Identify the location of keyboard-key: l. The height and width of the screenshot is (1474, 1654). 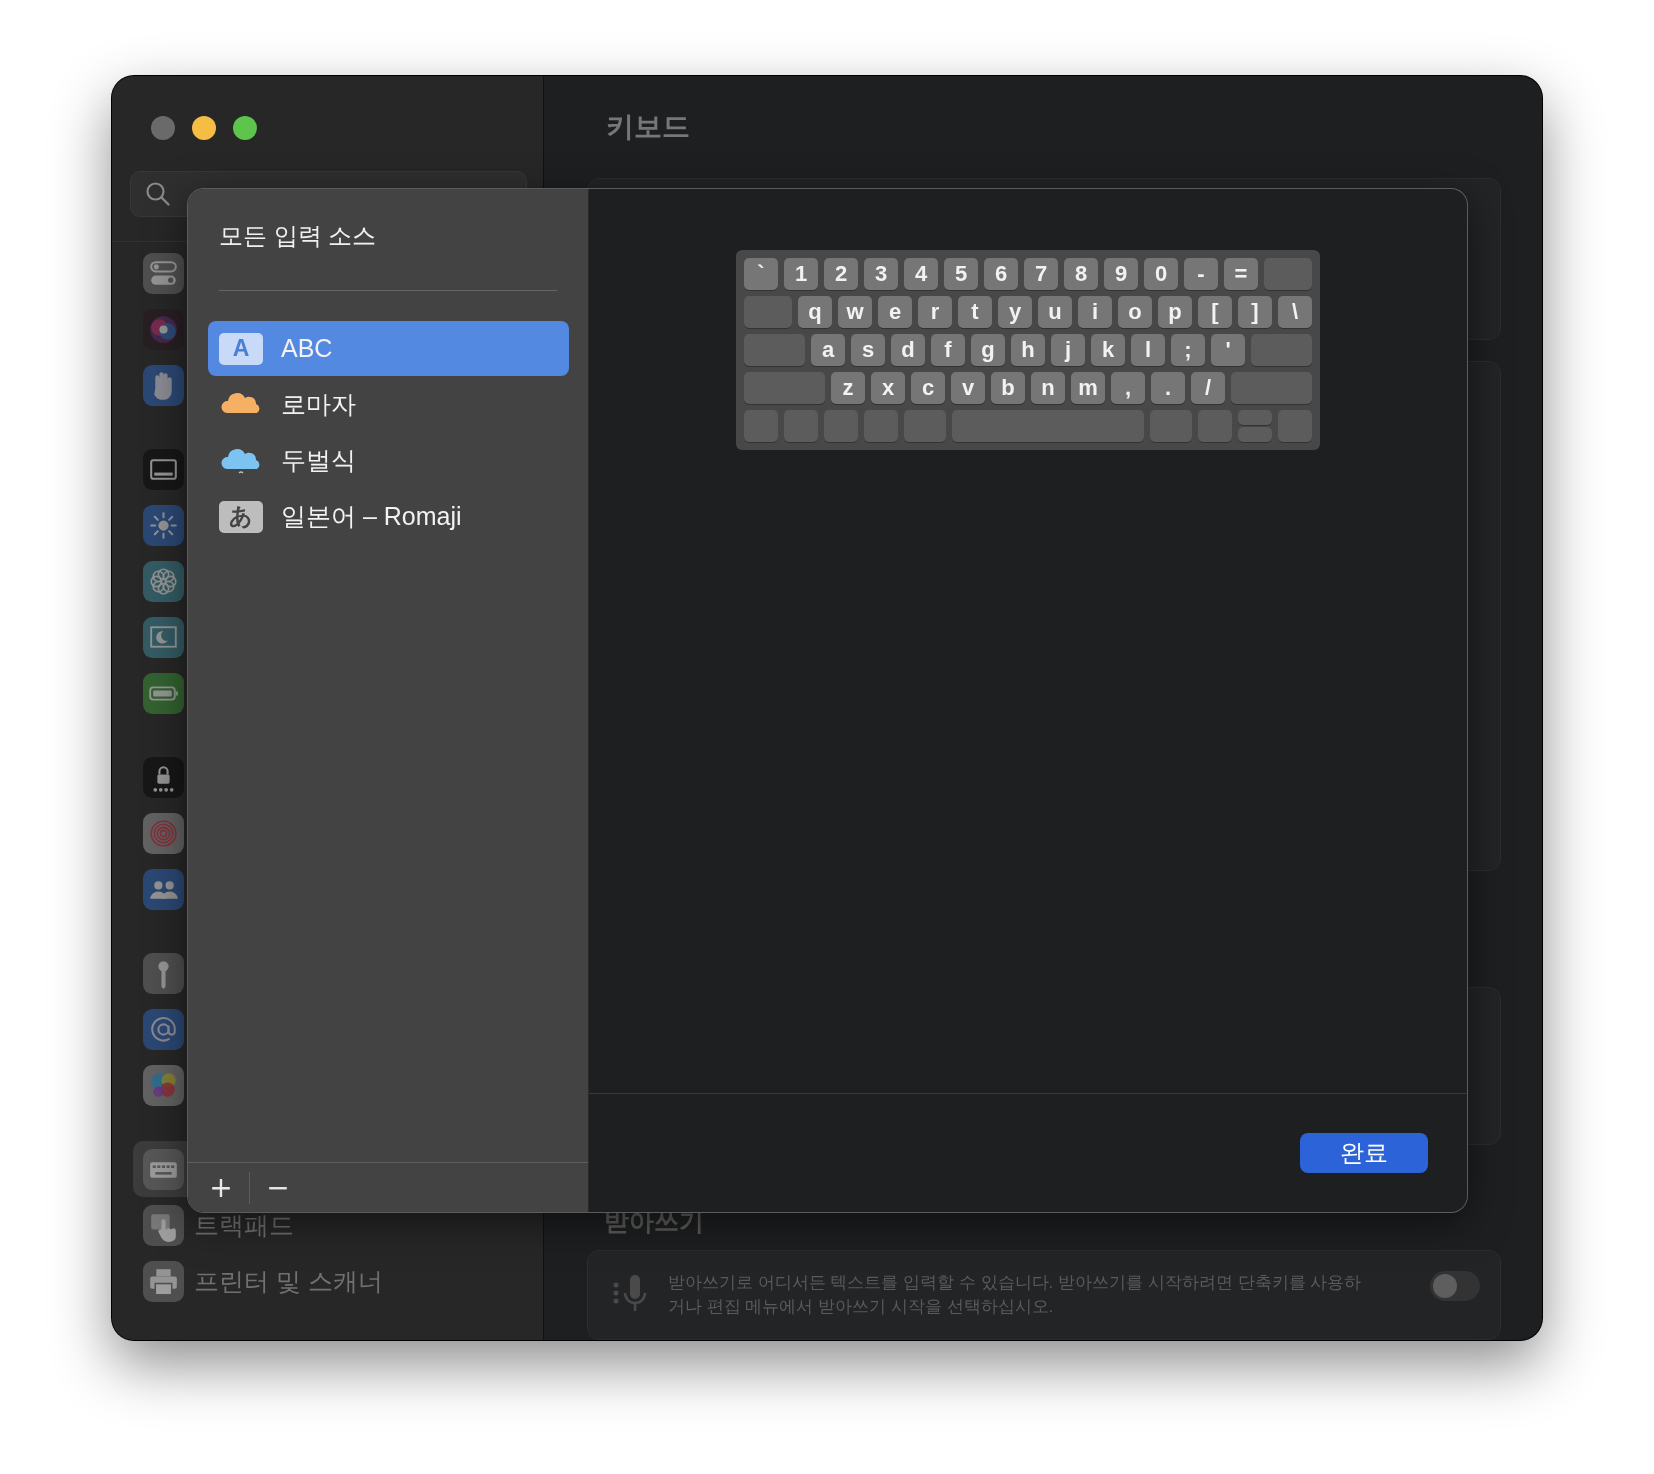
(1148, 350).